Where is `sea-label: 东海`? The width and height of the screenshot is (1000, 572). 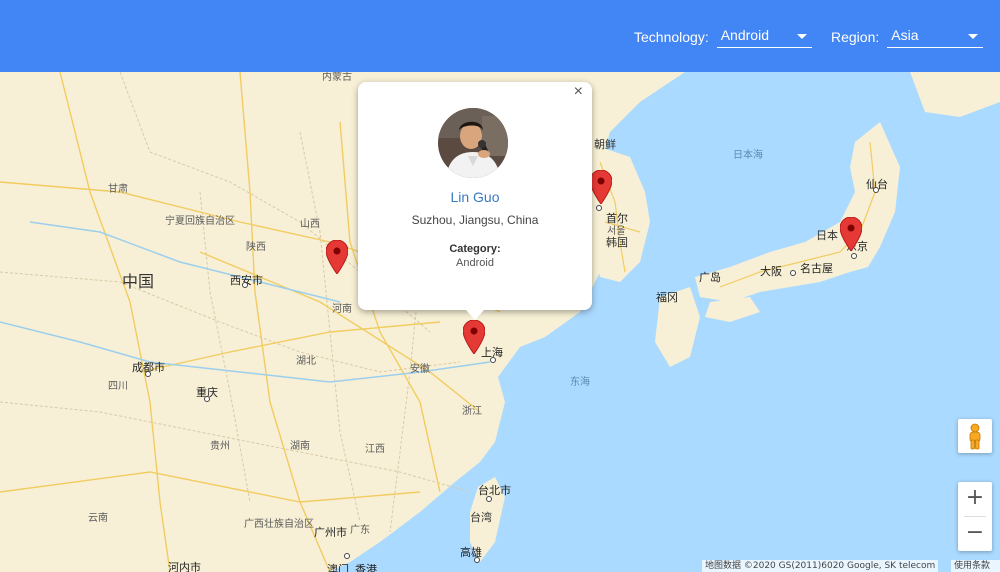 sea-label: 东海 is located at coordinates (580, 382).